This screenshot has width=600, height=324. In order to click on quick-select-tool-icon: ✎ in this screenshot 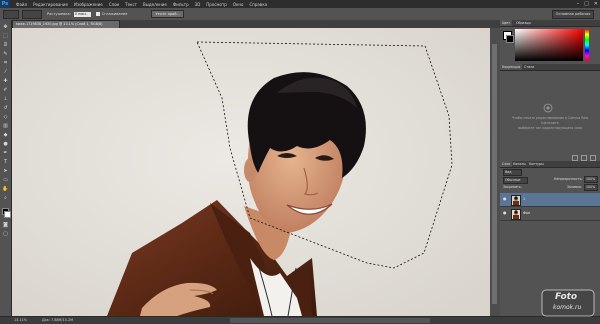, I will do `click(5, 54)`.